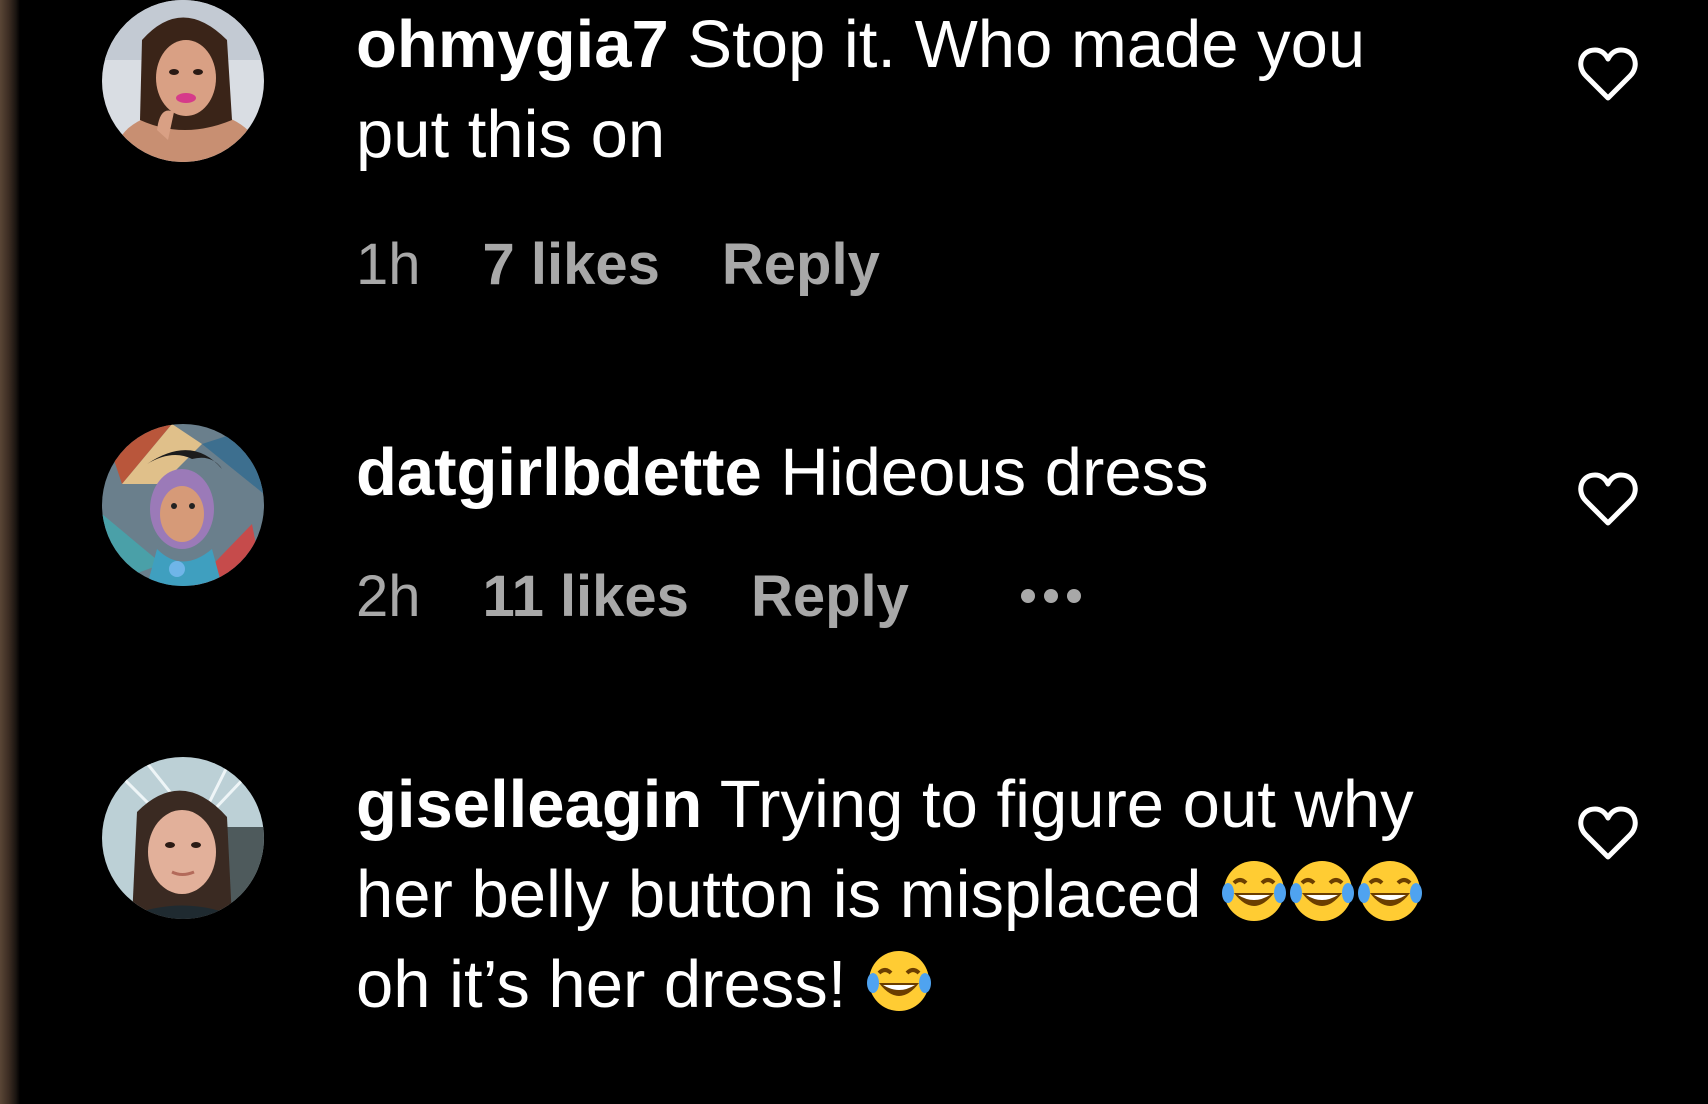 Image resolution: width=1708 pixels, height=1104 pixels. Describe the element at coordinates (388, 596) in the screenshot. I see `comment-time: 2h` at that location.